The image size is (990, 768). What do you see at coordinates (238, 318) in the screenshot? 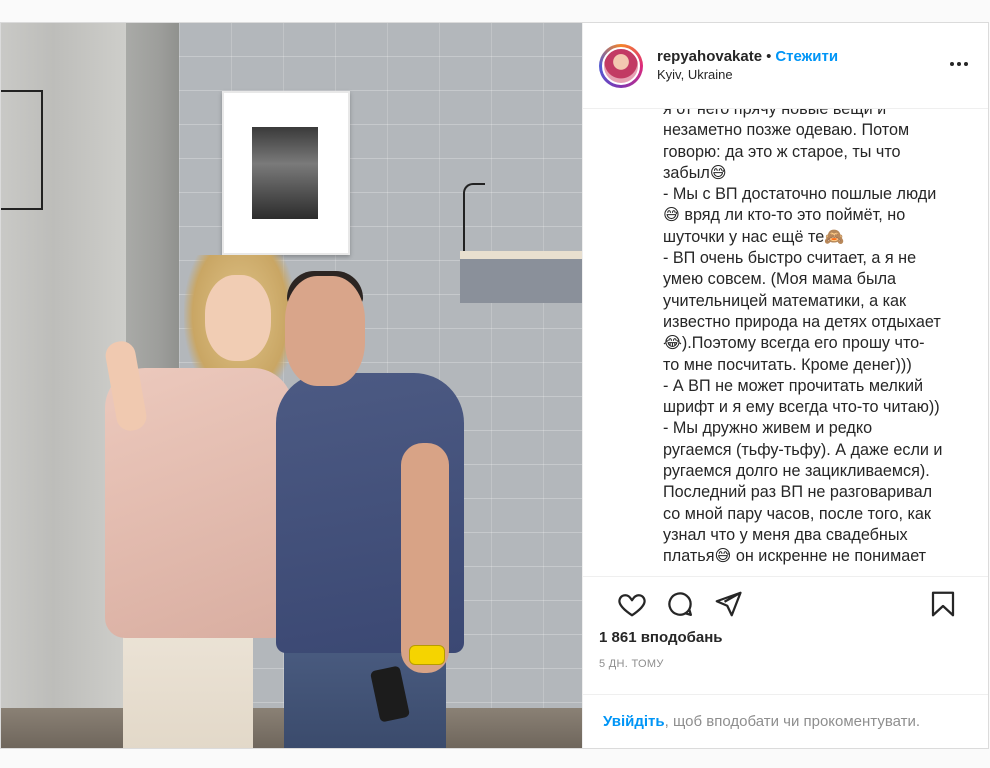
I see `photo-woman-face` at bounding box center [238, 318].